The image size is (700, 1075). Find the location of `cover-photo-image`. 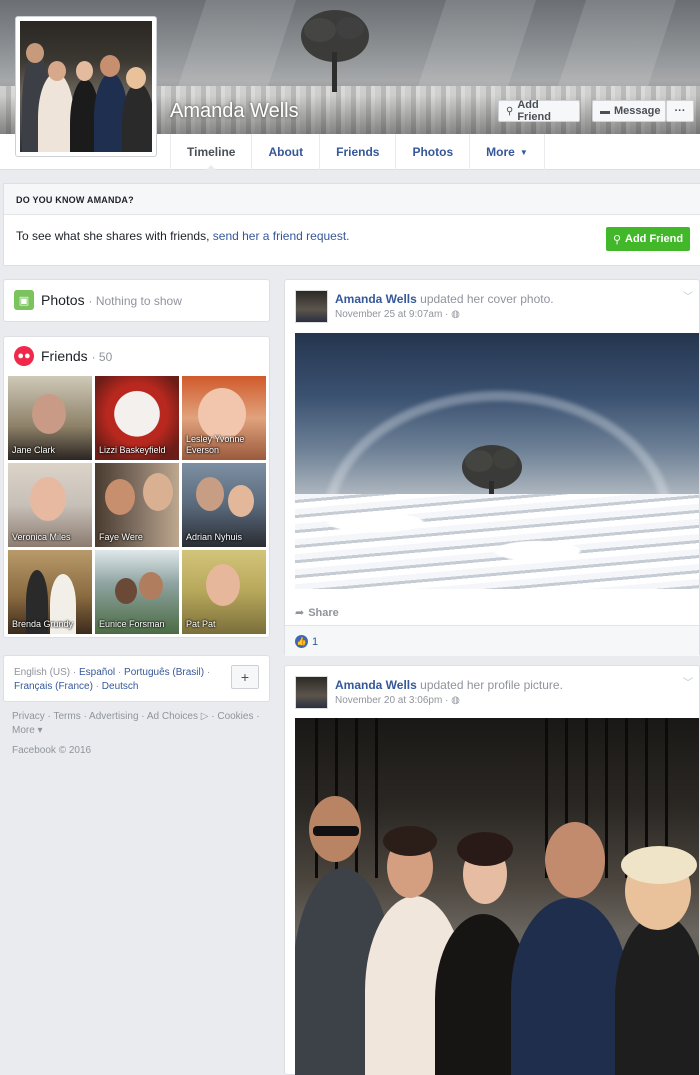

cover-photo-image is located at coordinates (497, 461).